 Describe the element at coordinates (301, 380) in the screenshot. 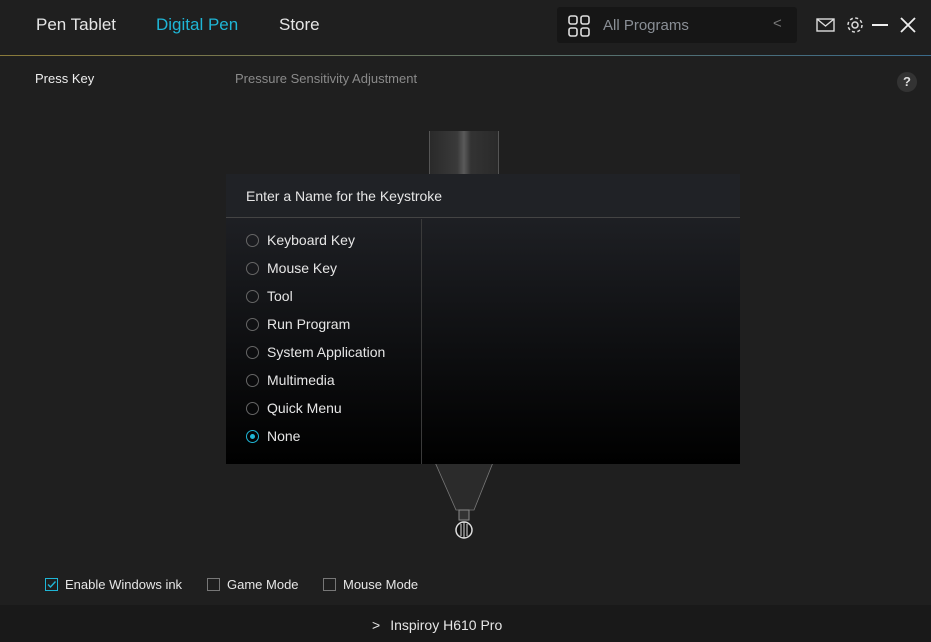

I see `option-label: Multimedia` at that location.